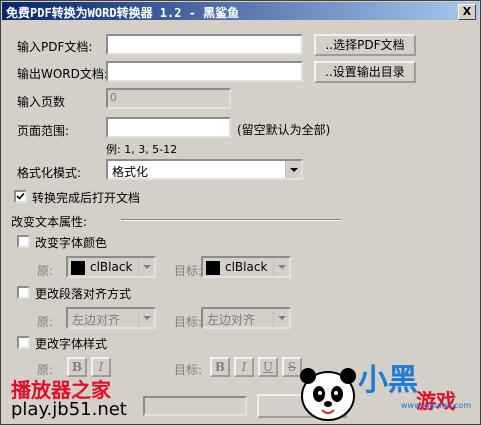 The width and height of the screenshot is (481, 425). Describe the element at coordinates (204, 44) in the screenshot. I see `input-pdf-field` at that location.